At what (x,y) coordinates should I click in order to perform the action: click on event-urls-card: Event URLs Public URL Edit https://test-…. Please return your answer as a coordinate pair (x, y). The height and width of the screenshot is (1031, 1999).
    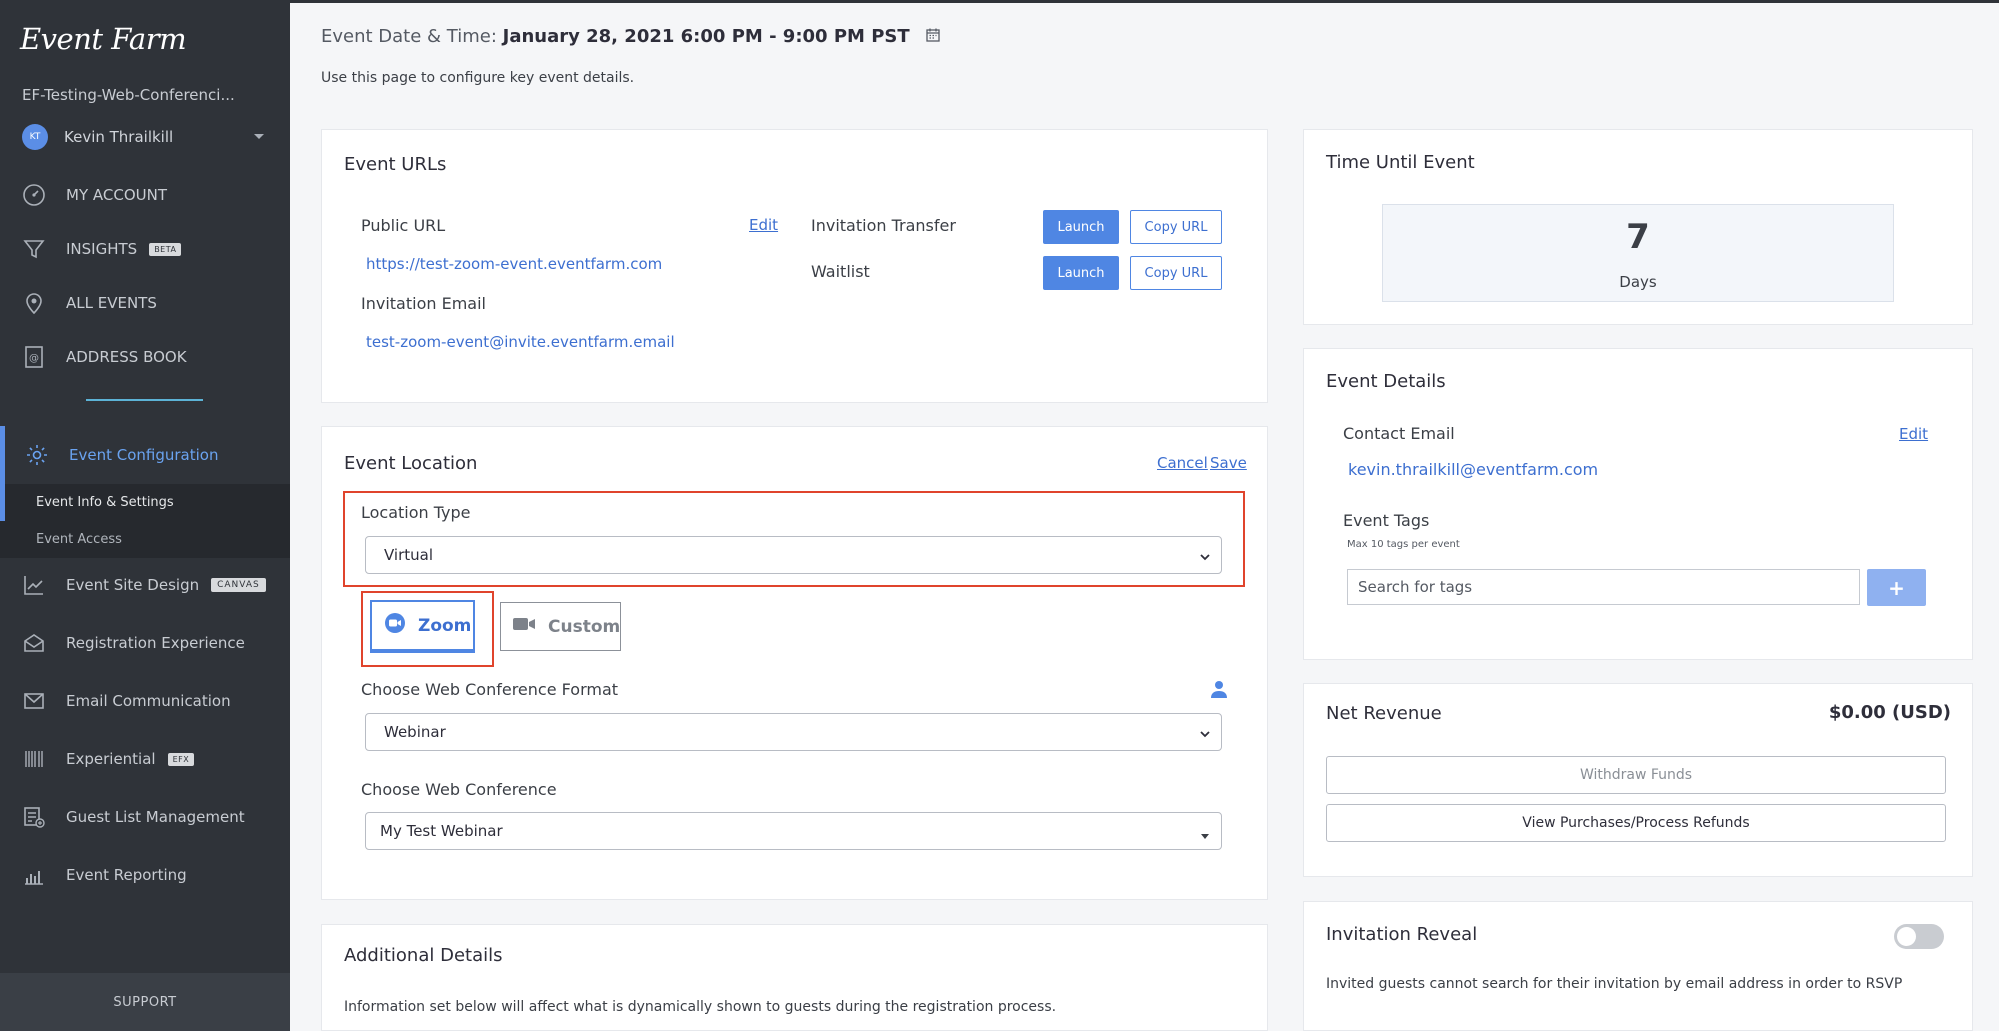
    Looking at the image, I should click on (794, 266).